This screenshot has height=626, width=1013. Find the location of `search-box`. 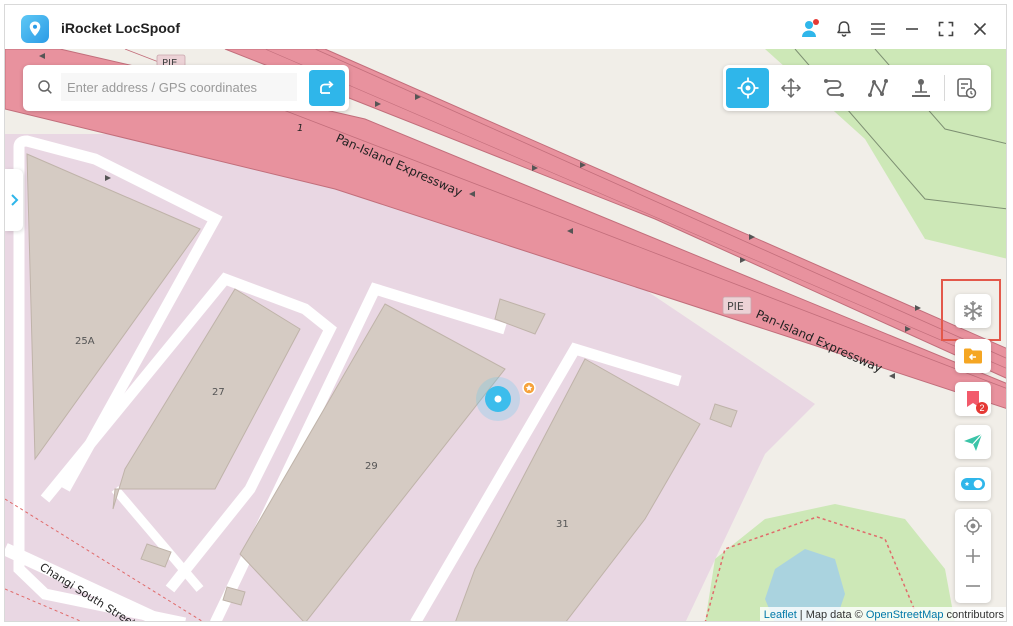

search-box is located at coordinates (186, 88).